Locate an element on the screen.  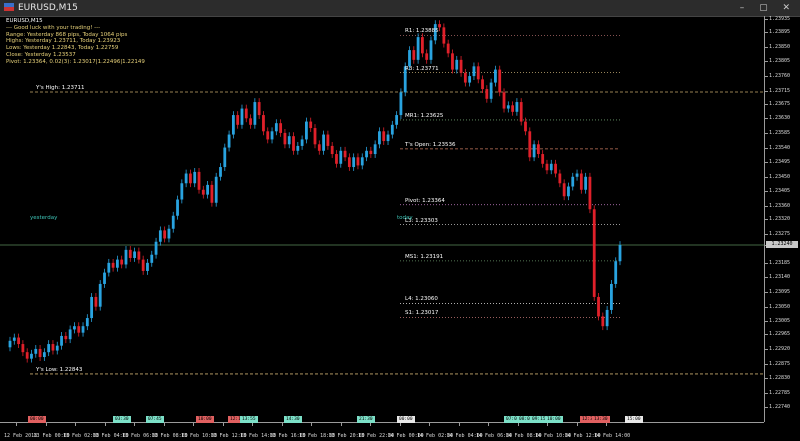
news-marker-14: 13:30 is located at coordinates (601, 419).